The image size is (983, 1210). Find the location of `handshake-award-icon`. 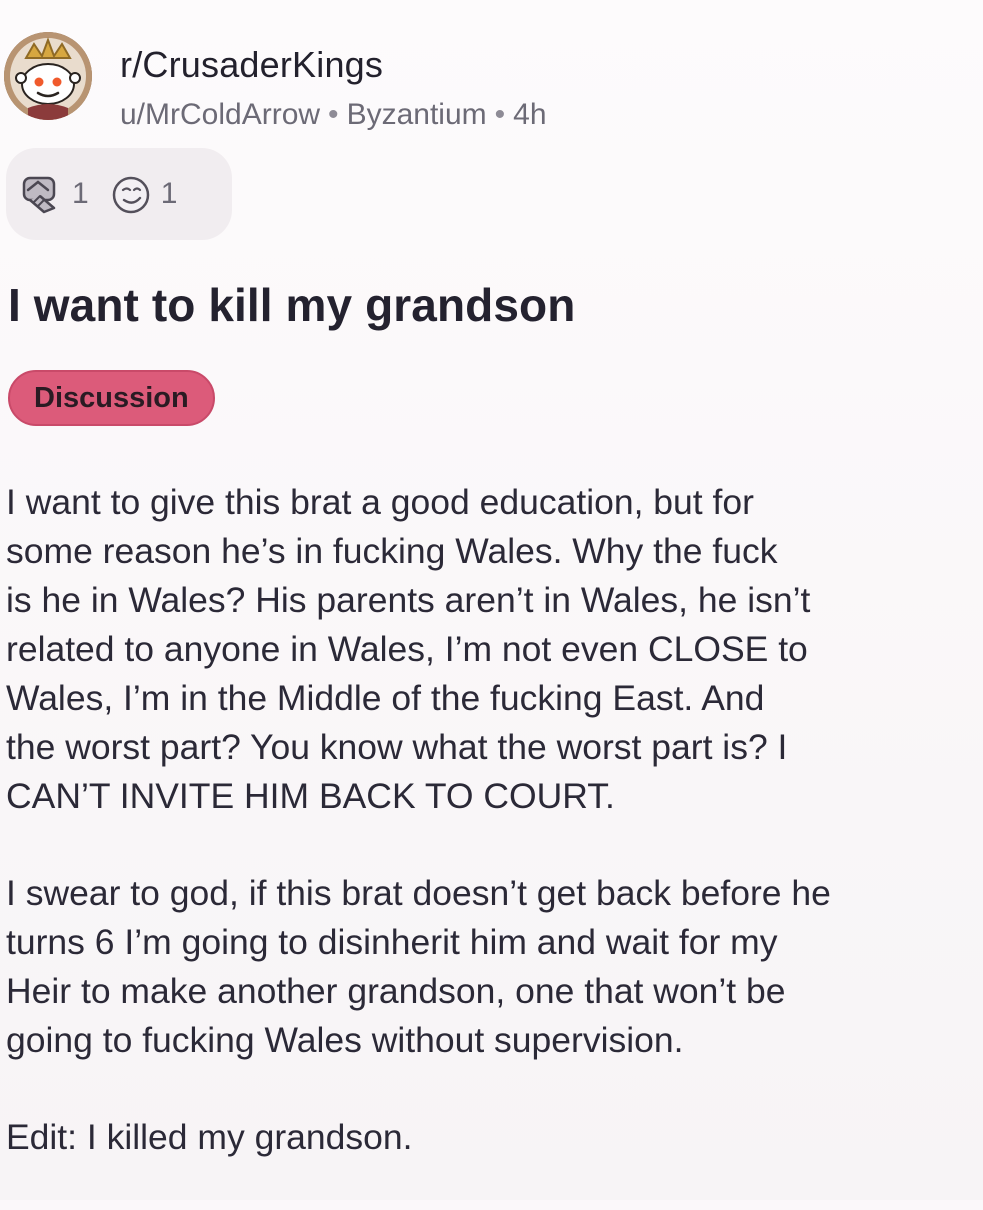

handshake-award-icon is located at coordinates (39, 195).